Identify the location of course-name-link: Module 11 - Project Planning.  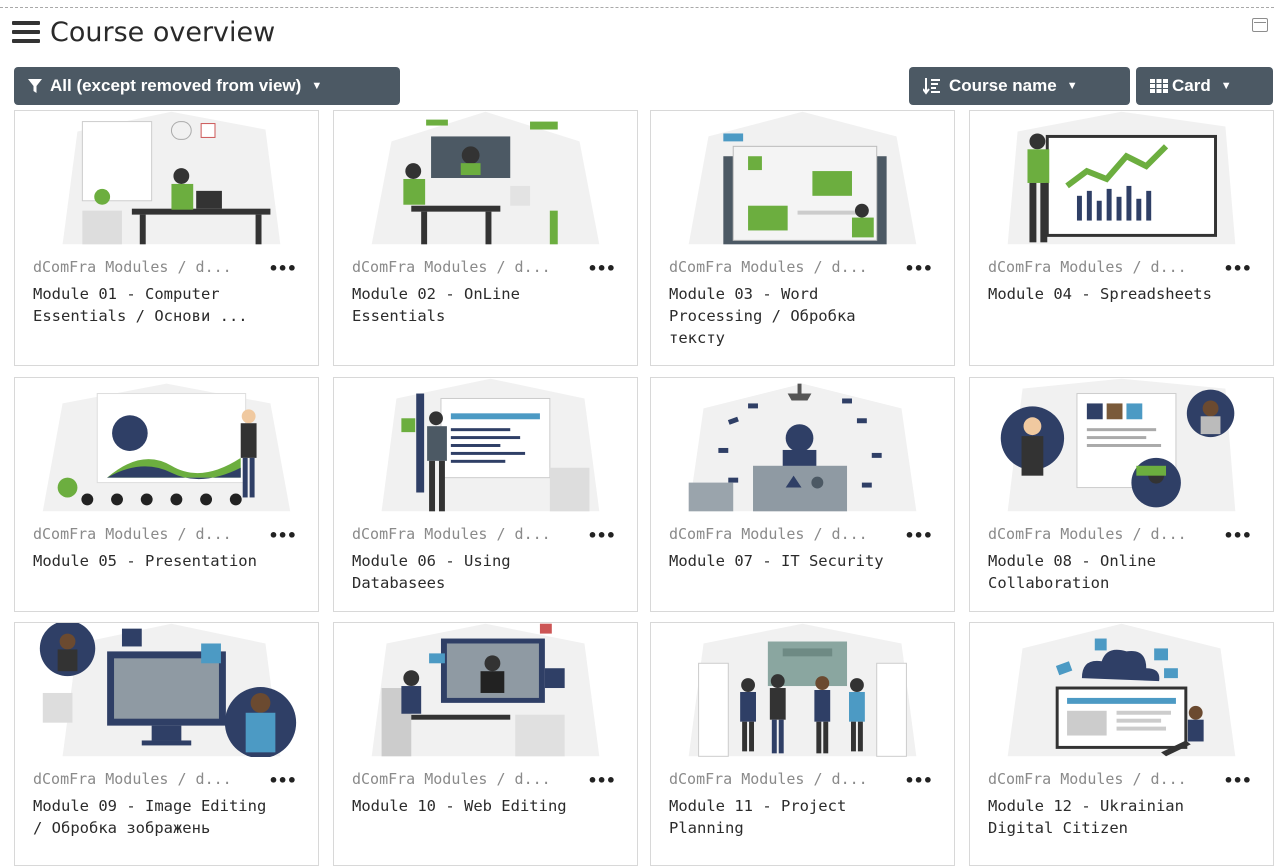
(786, 817).